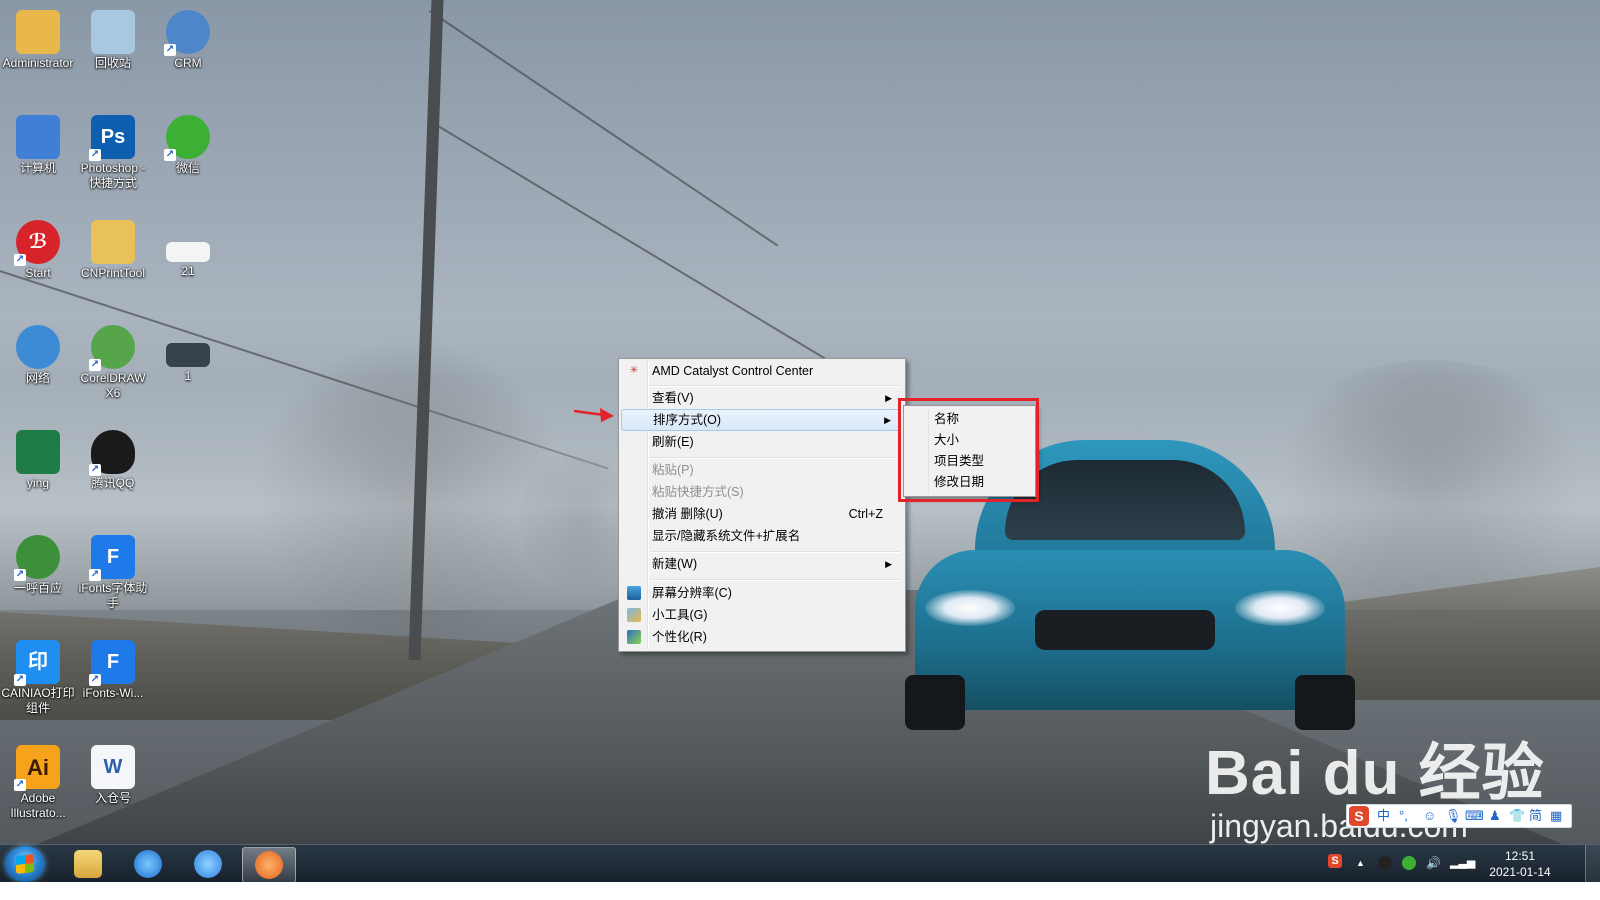 Image resolution: width=1600 pixels, height=900 pixels. Describe the element at coordinates (1520, 864) in the screenshot. I see `clock: 12:51 2021-01-14` at that location.